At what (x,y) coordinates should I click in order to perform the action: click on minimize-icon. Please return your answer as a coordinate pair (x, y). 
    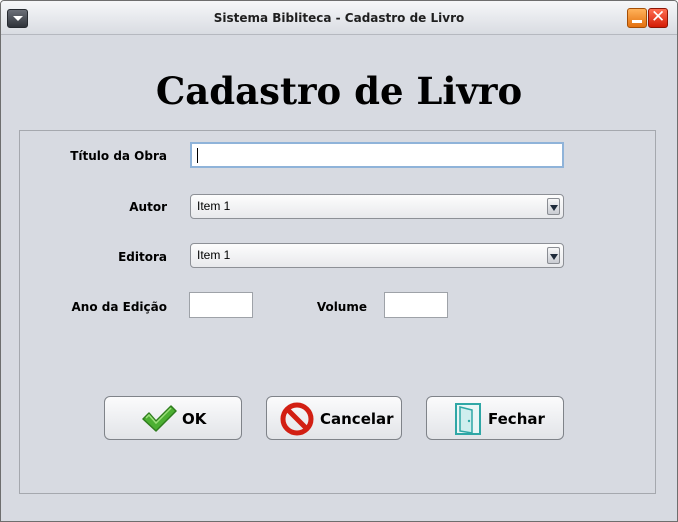
    Looking at the image, I should click on (637, 21).